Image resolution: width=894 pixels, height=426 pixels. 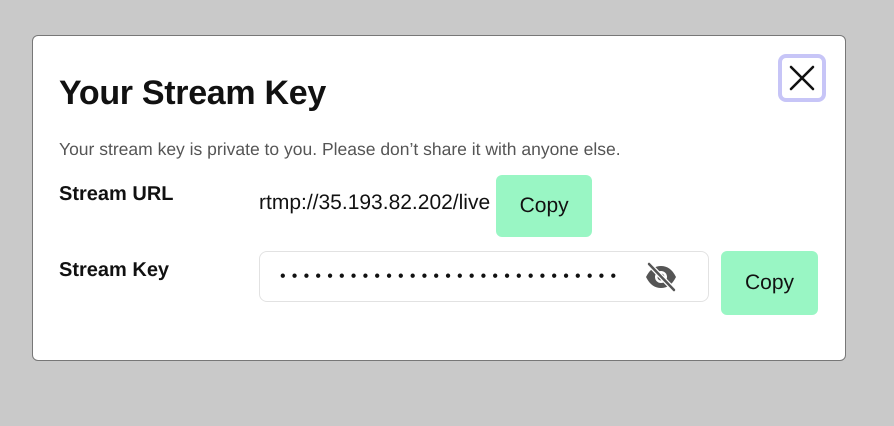 What do you see at coordinates (116, 194) in the screenshot?
I see `field-label: Stream URL` at bounding box center [116, 194].